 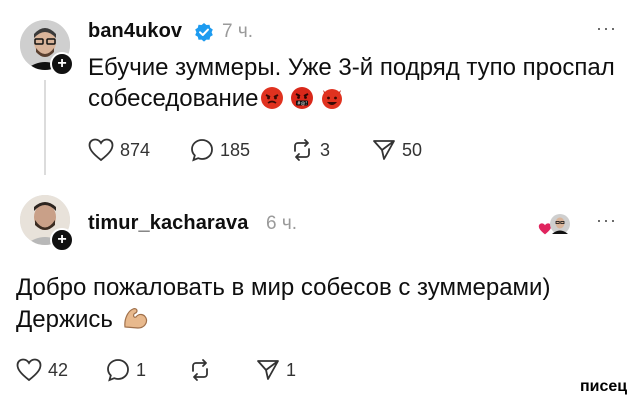 What do you see at coordinates (560, 224) in the screenshot?
I see `author-avatar-icon` at bounding box center [560, 224].